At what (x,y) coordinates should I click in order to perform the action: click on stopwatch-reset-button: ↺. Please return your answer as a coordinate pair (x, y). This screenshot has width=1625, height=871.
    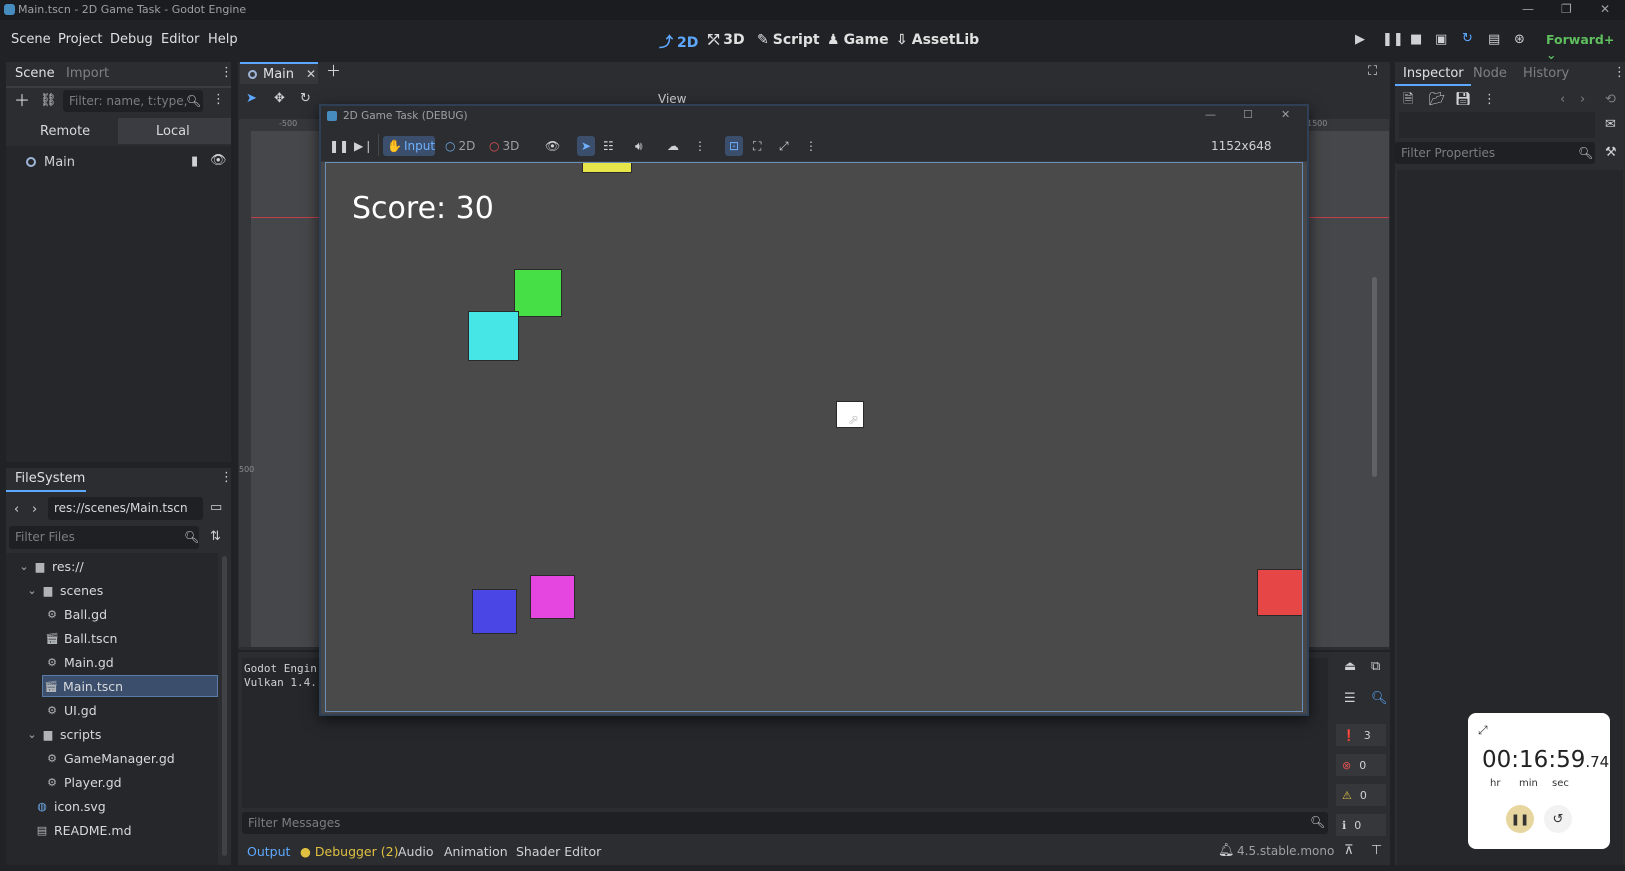
    Looking at the image, I should click on (1558, 819).